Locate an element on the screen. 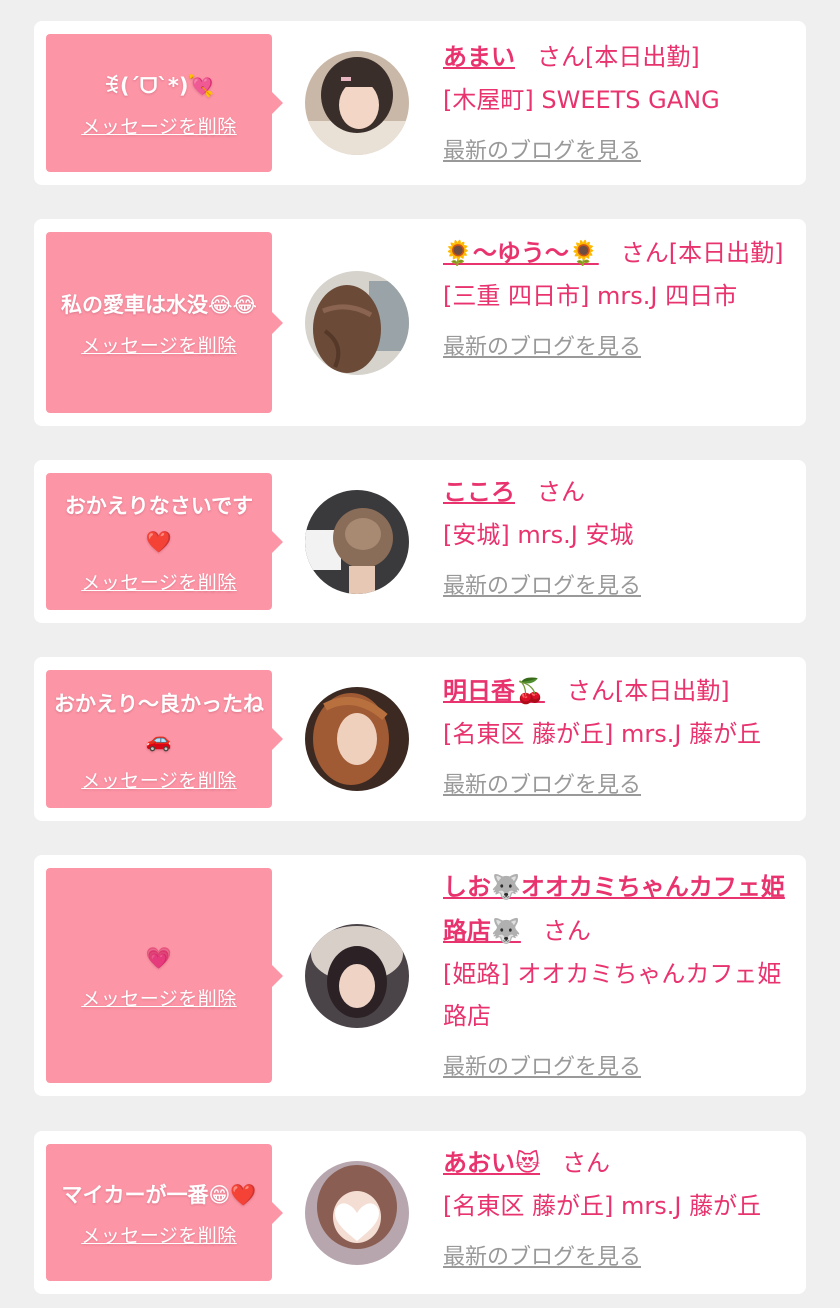  girl-name-link: しお🐺オオカミちゃんカフェ姫路店🐺 is located at coordinates (614, 909).